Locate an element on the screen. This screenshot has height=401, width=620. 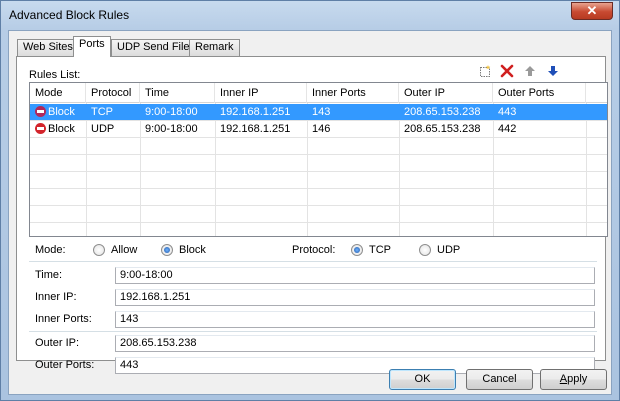
move-down-button is located at coordinates (553, 72).